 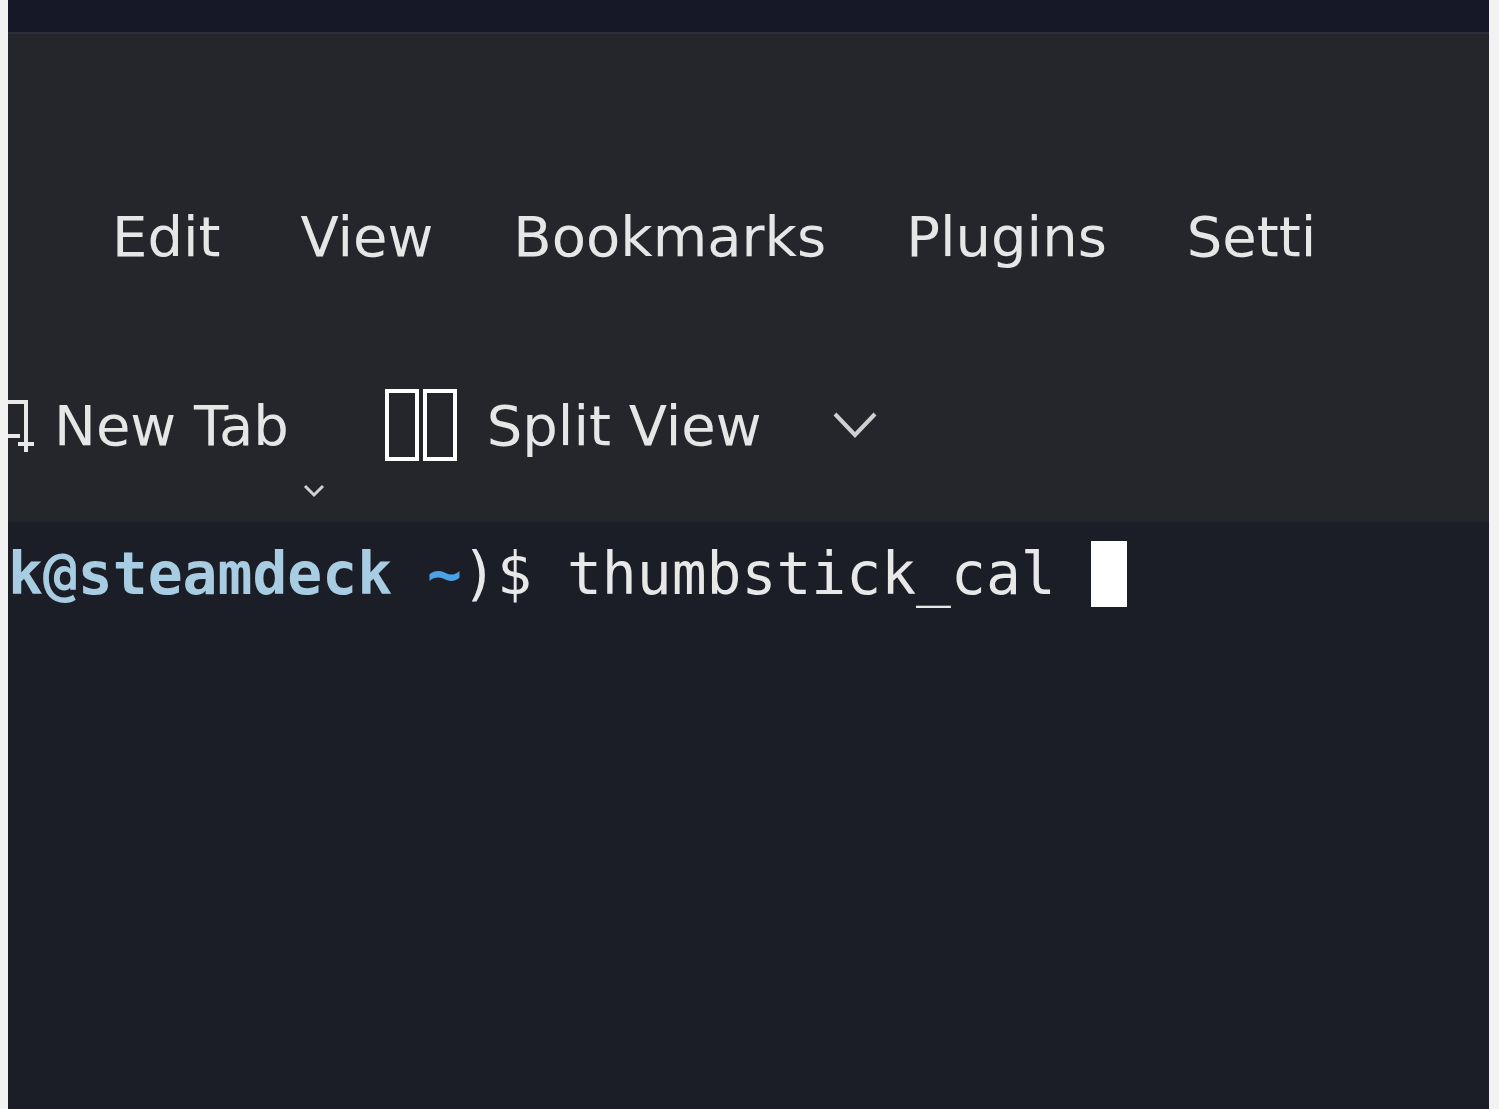 What do you see at coordinates (166, 236) in the screenshot?
I see `menu-item: Edit` at bounding box center [166, 236].